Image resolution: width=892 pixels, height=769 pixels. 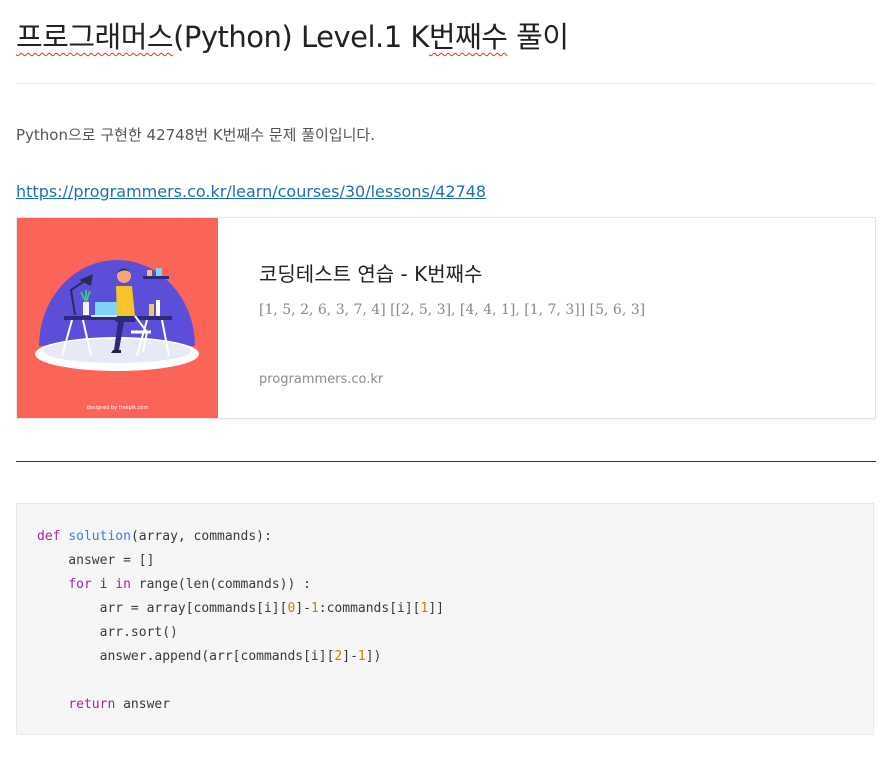 I want to click on code-token: ]], so click(x=436, y=608).